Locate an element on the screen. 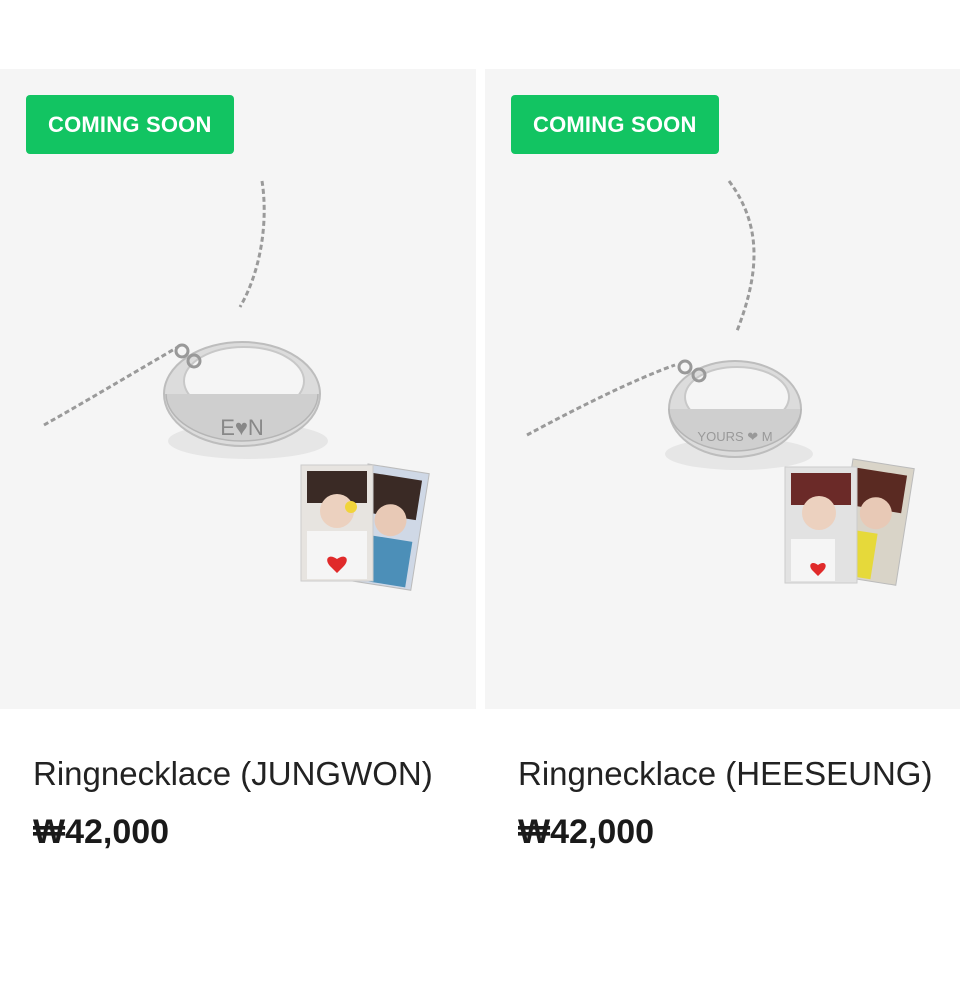 This screenshot has height=990, width=960. ring-engraving: E♥N is located at coordinates (242, 427).